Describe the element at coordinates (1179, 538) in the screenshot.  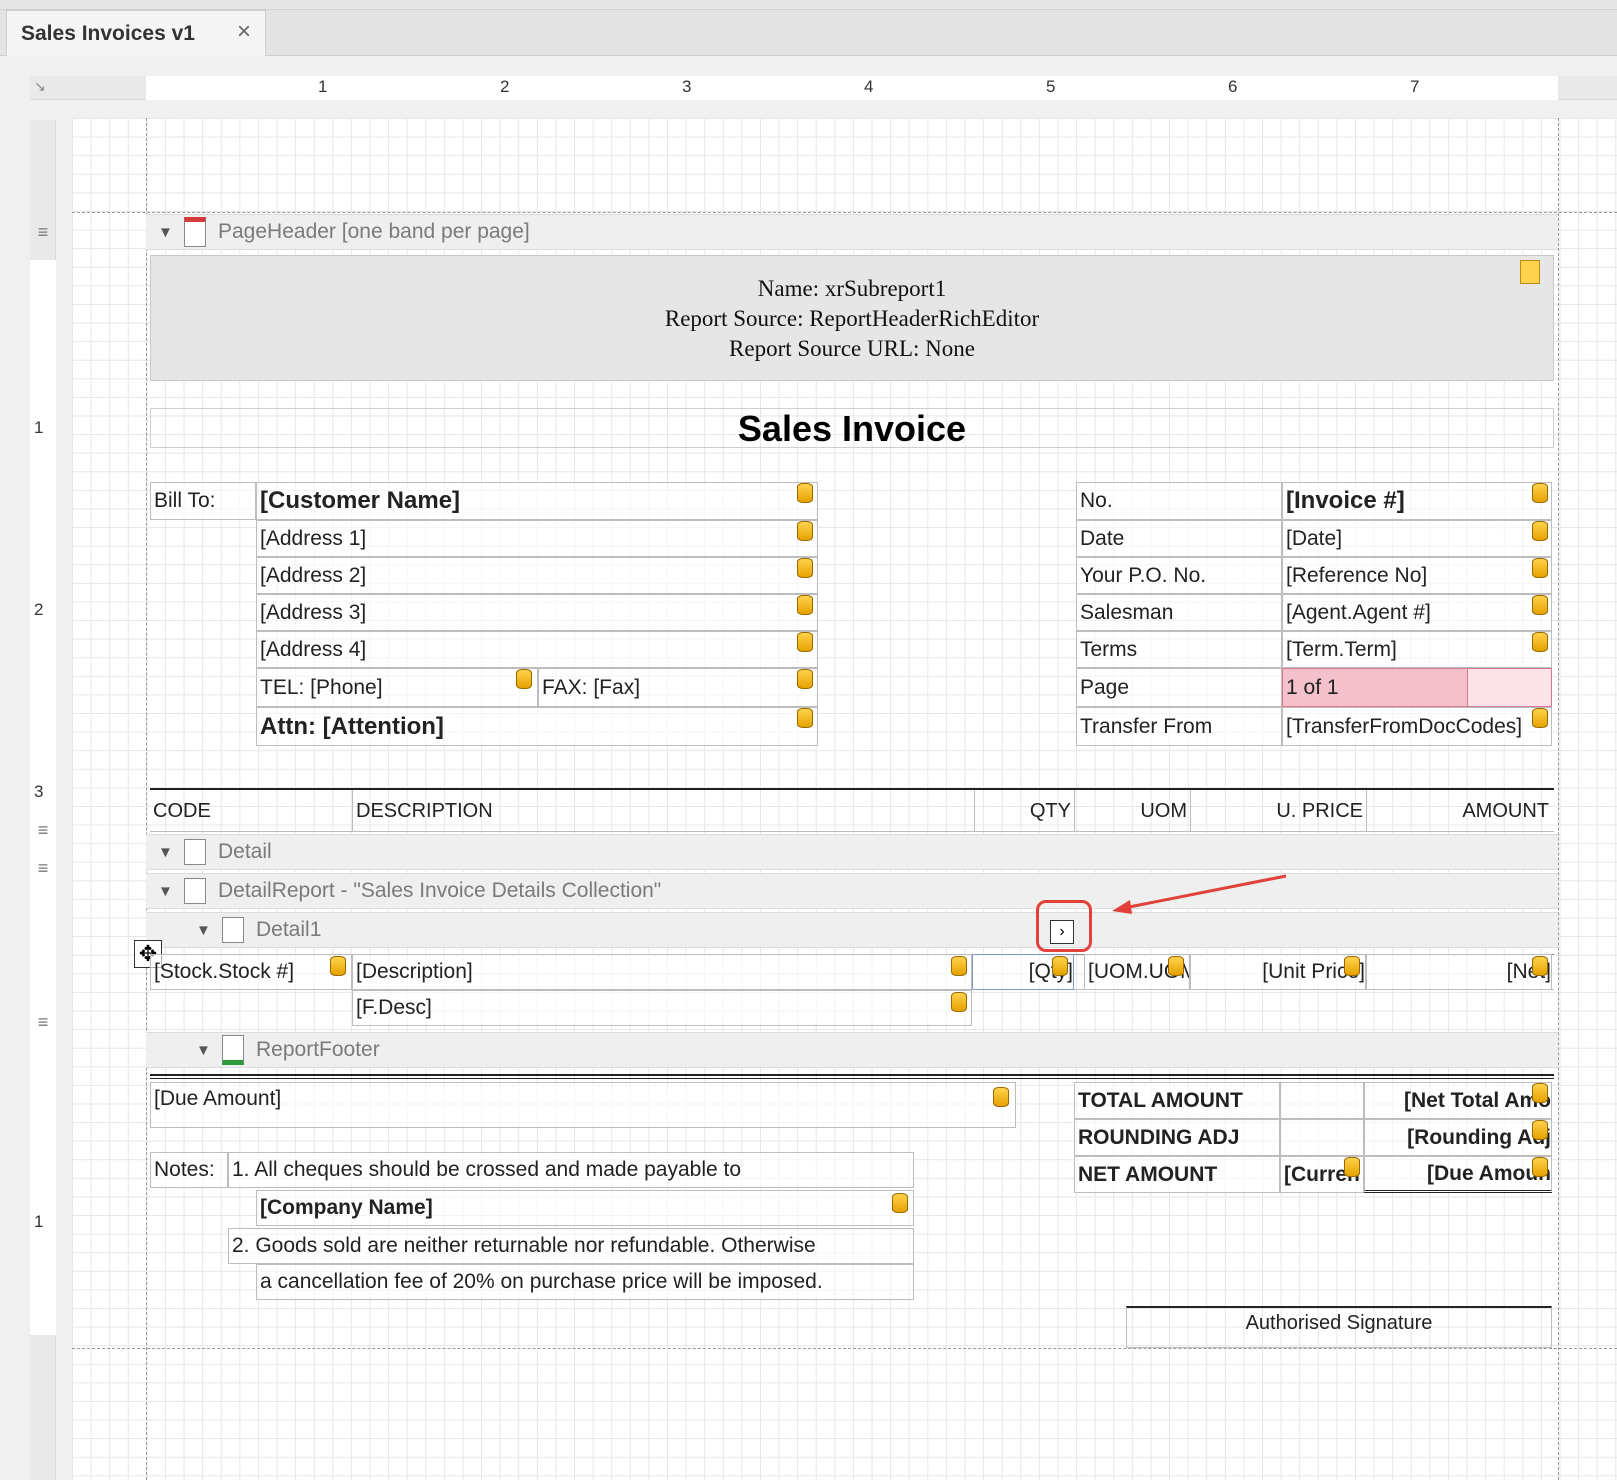
I see `date-label: Date` at that location.